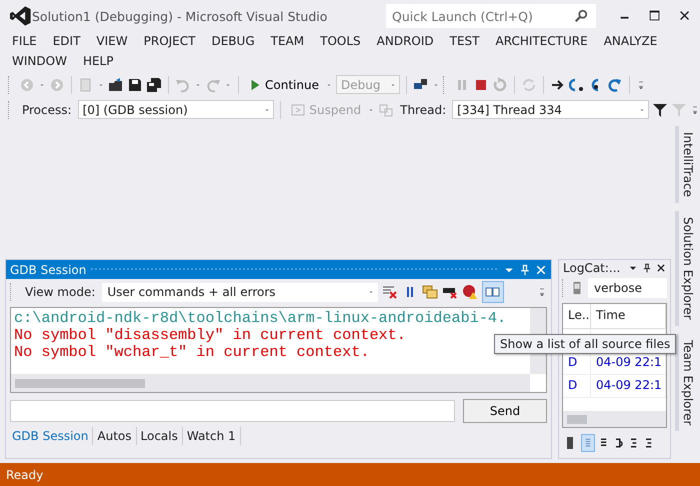  What do you see at coordinates (628, 316) in the screenshot?
I see `column-header: Time` at bounding box center [628, 316].